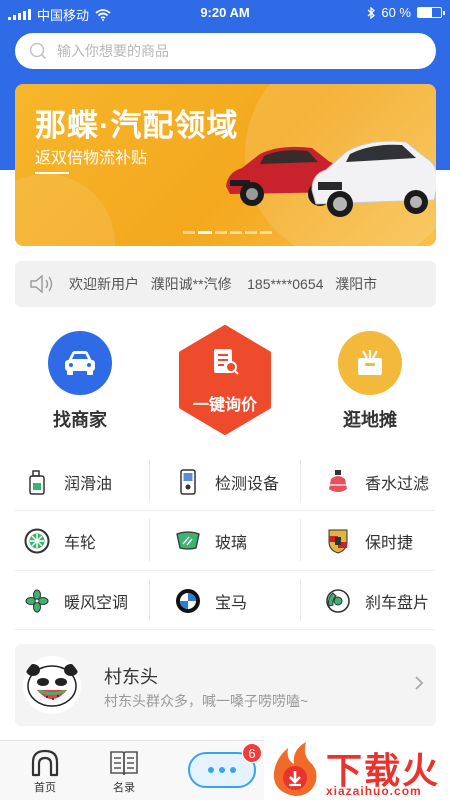  I want to click on tab-directory-label: 名录, so click(124, 788).